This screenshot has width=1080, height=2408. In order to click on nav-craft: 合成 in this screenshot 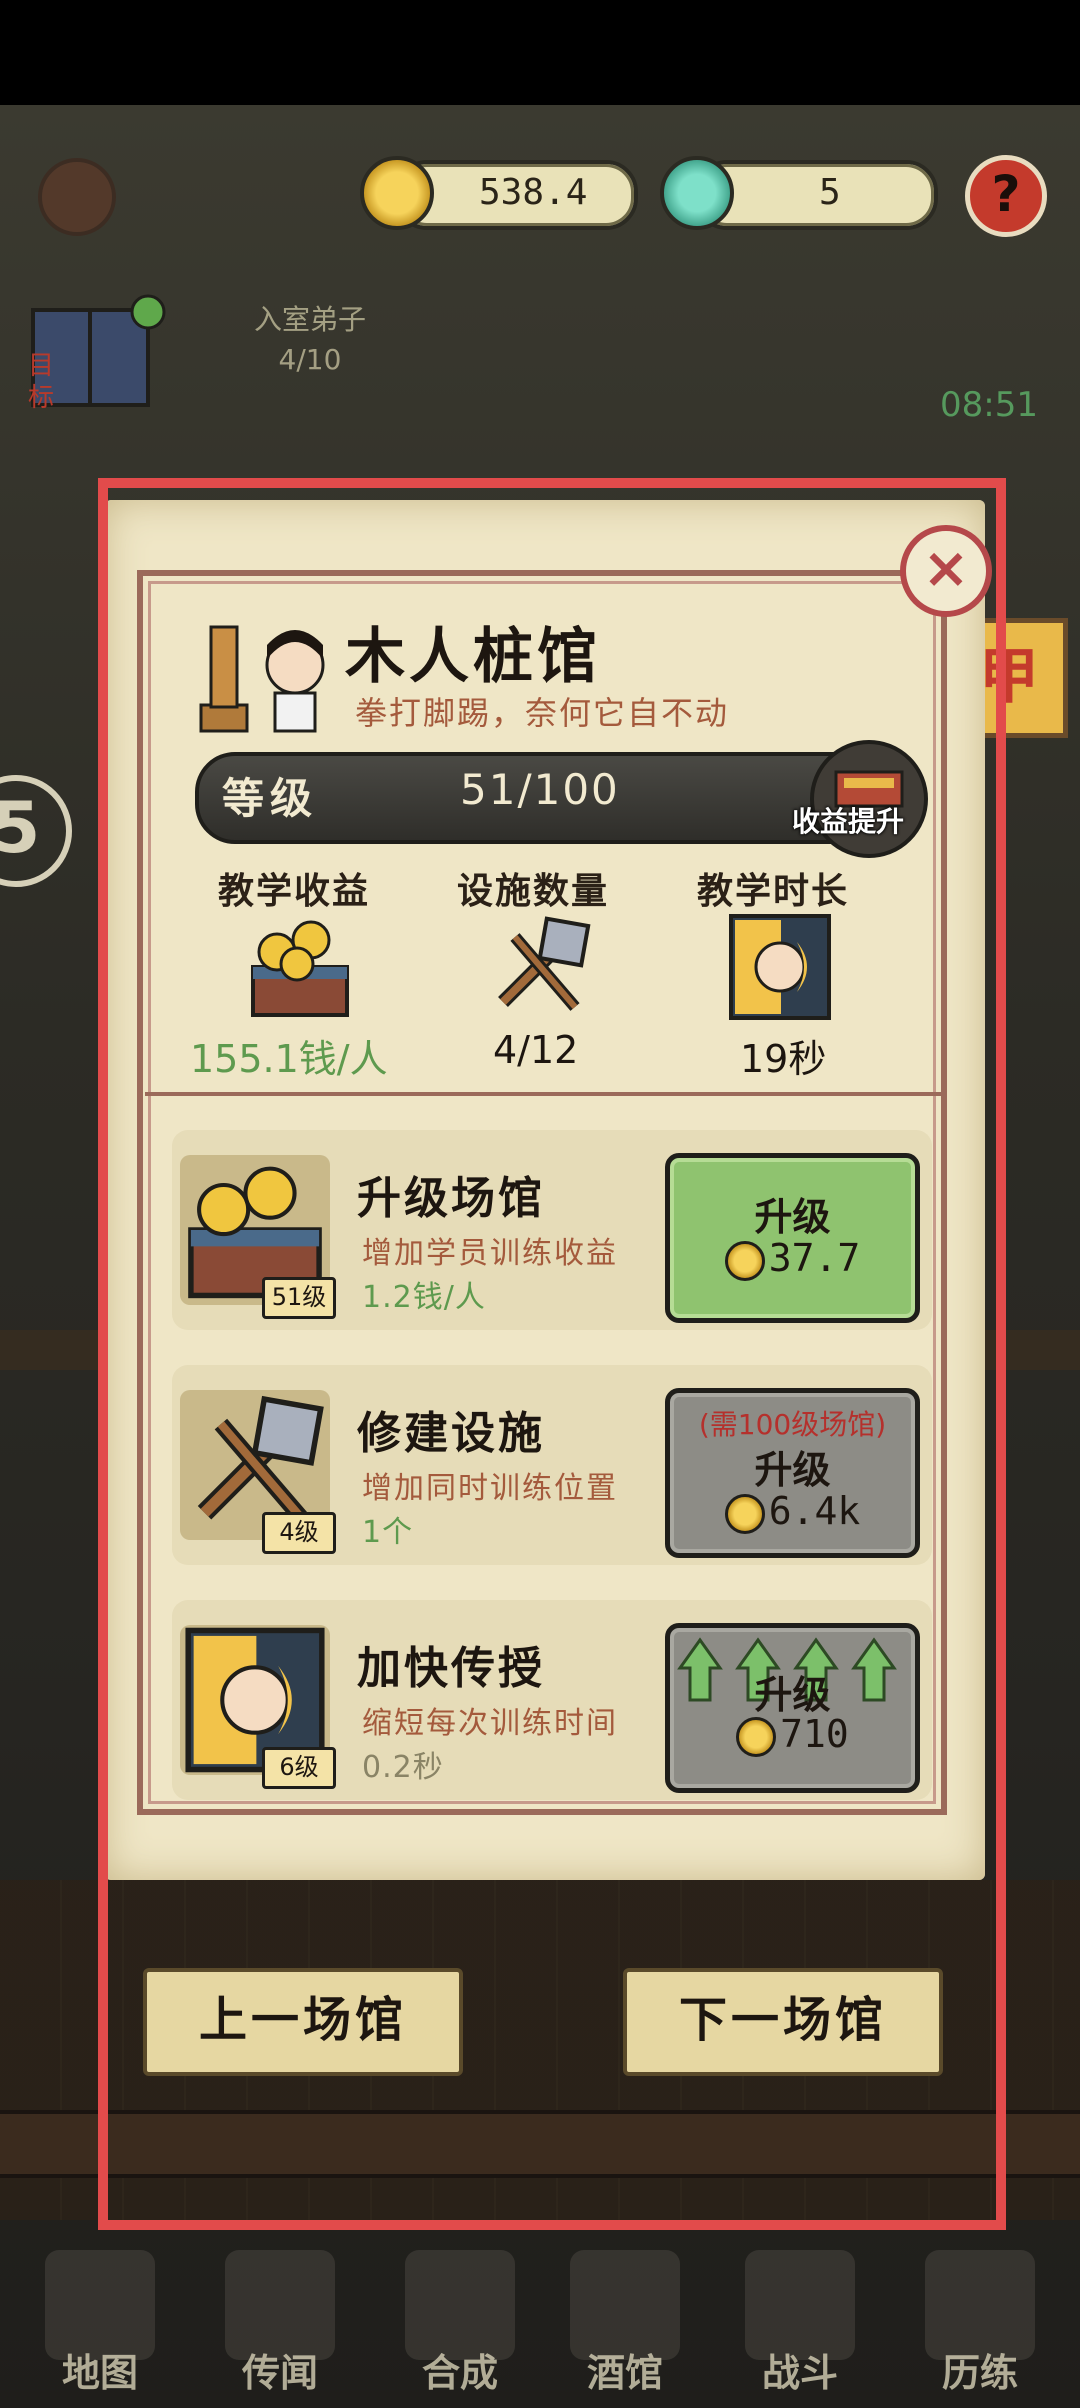, I will do `click(460, 2329)`.